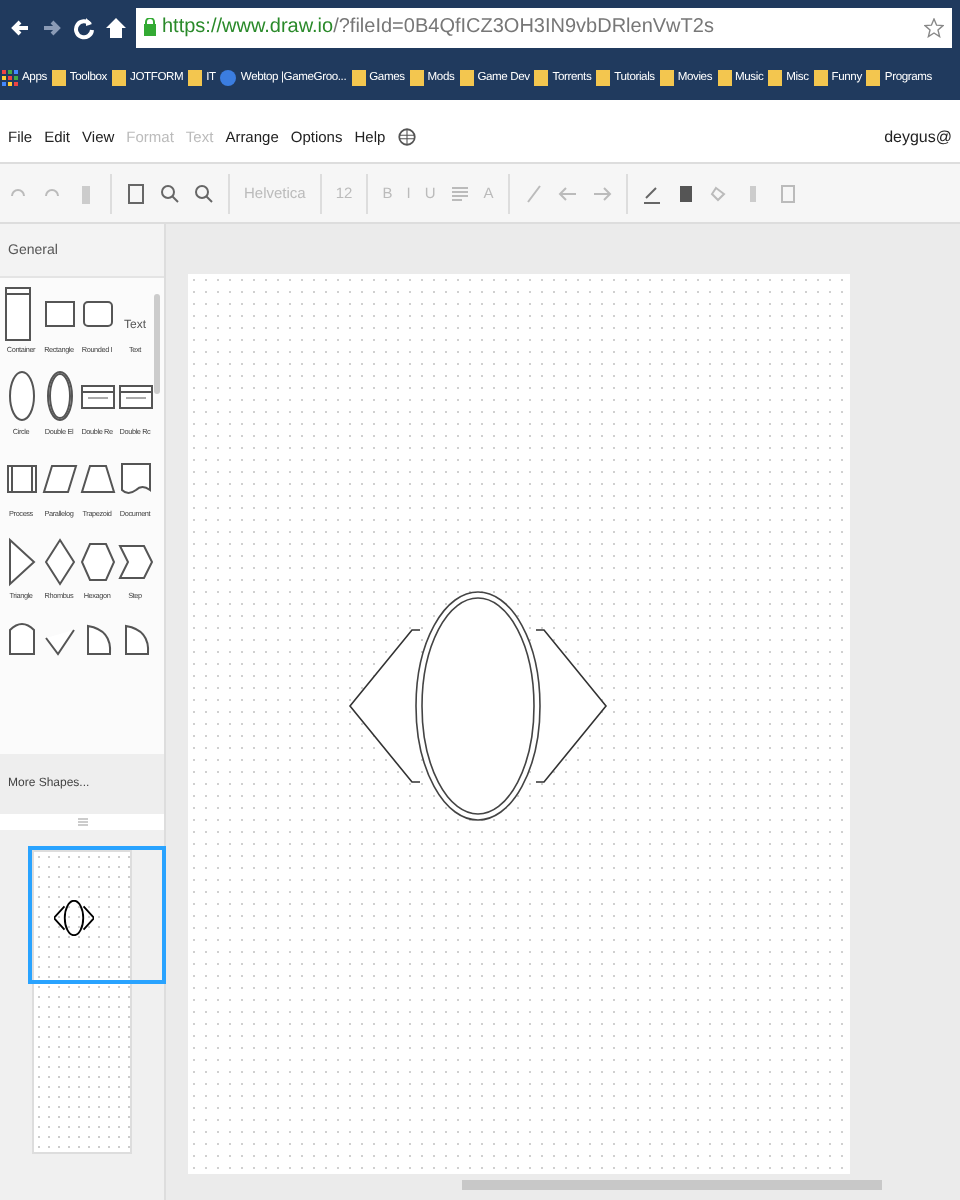  I want to click on user-name: deygus@, so click(918, 136).